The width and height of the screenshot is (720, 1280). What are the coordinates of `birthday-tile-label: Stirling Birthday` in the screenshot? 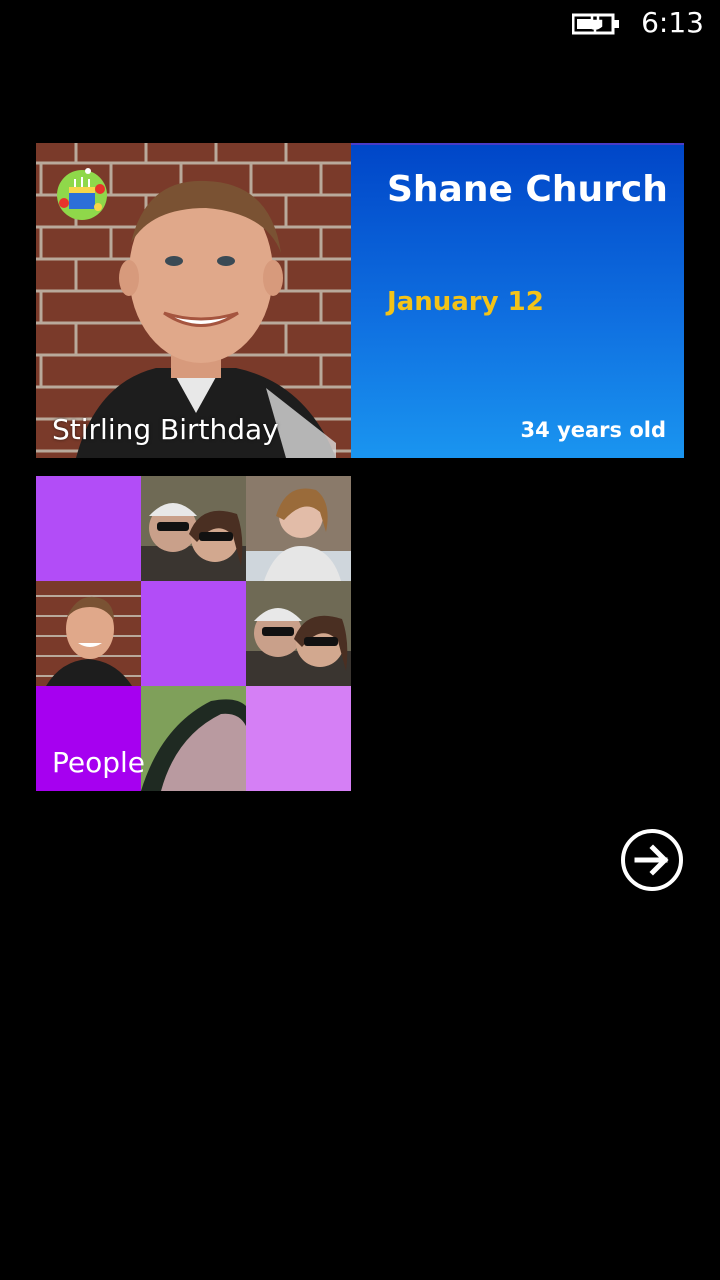 It's located at (165, 429).